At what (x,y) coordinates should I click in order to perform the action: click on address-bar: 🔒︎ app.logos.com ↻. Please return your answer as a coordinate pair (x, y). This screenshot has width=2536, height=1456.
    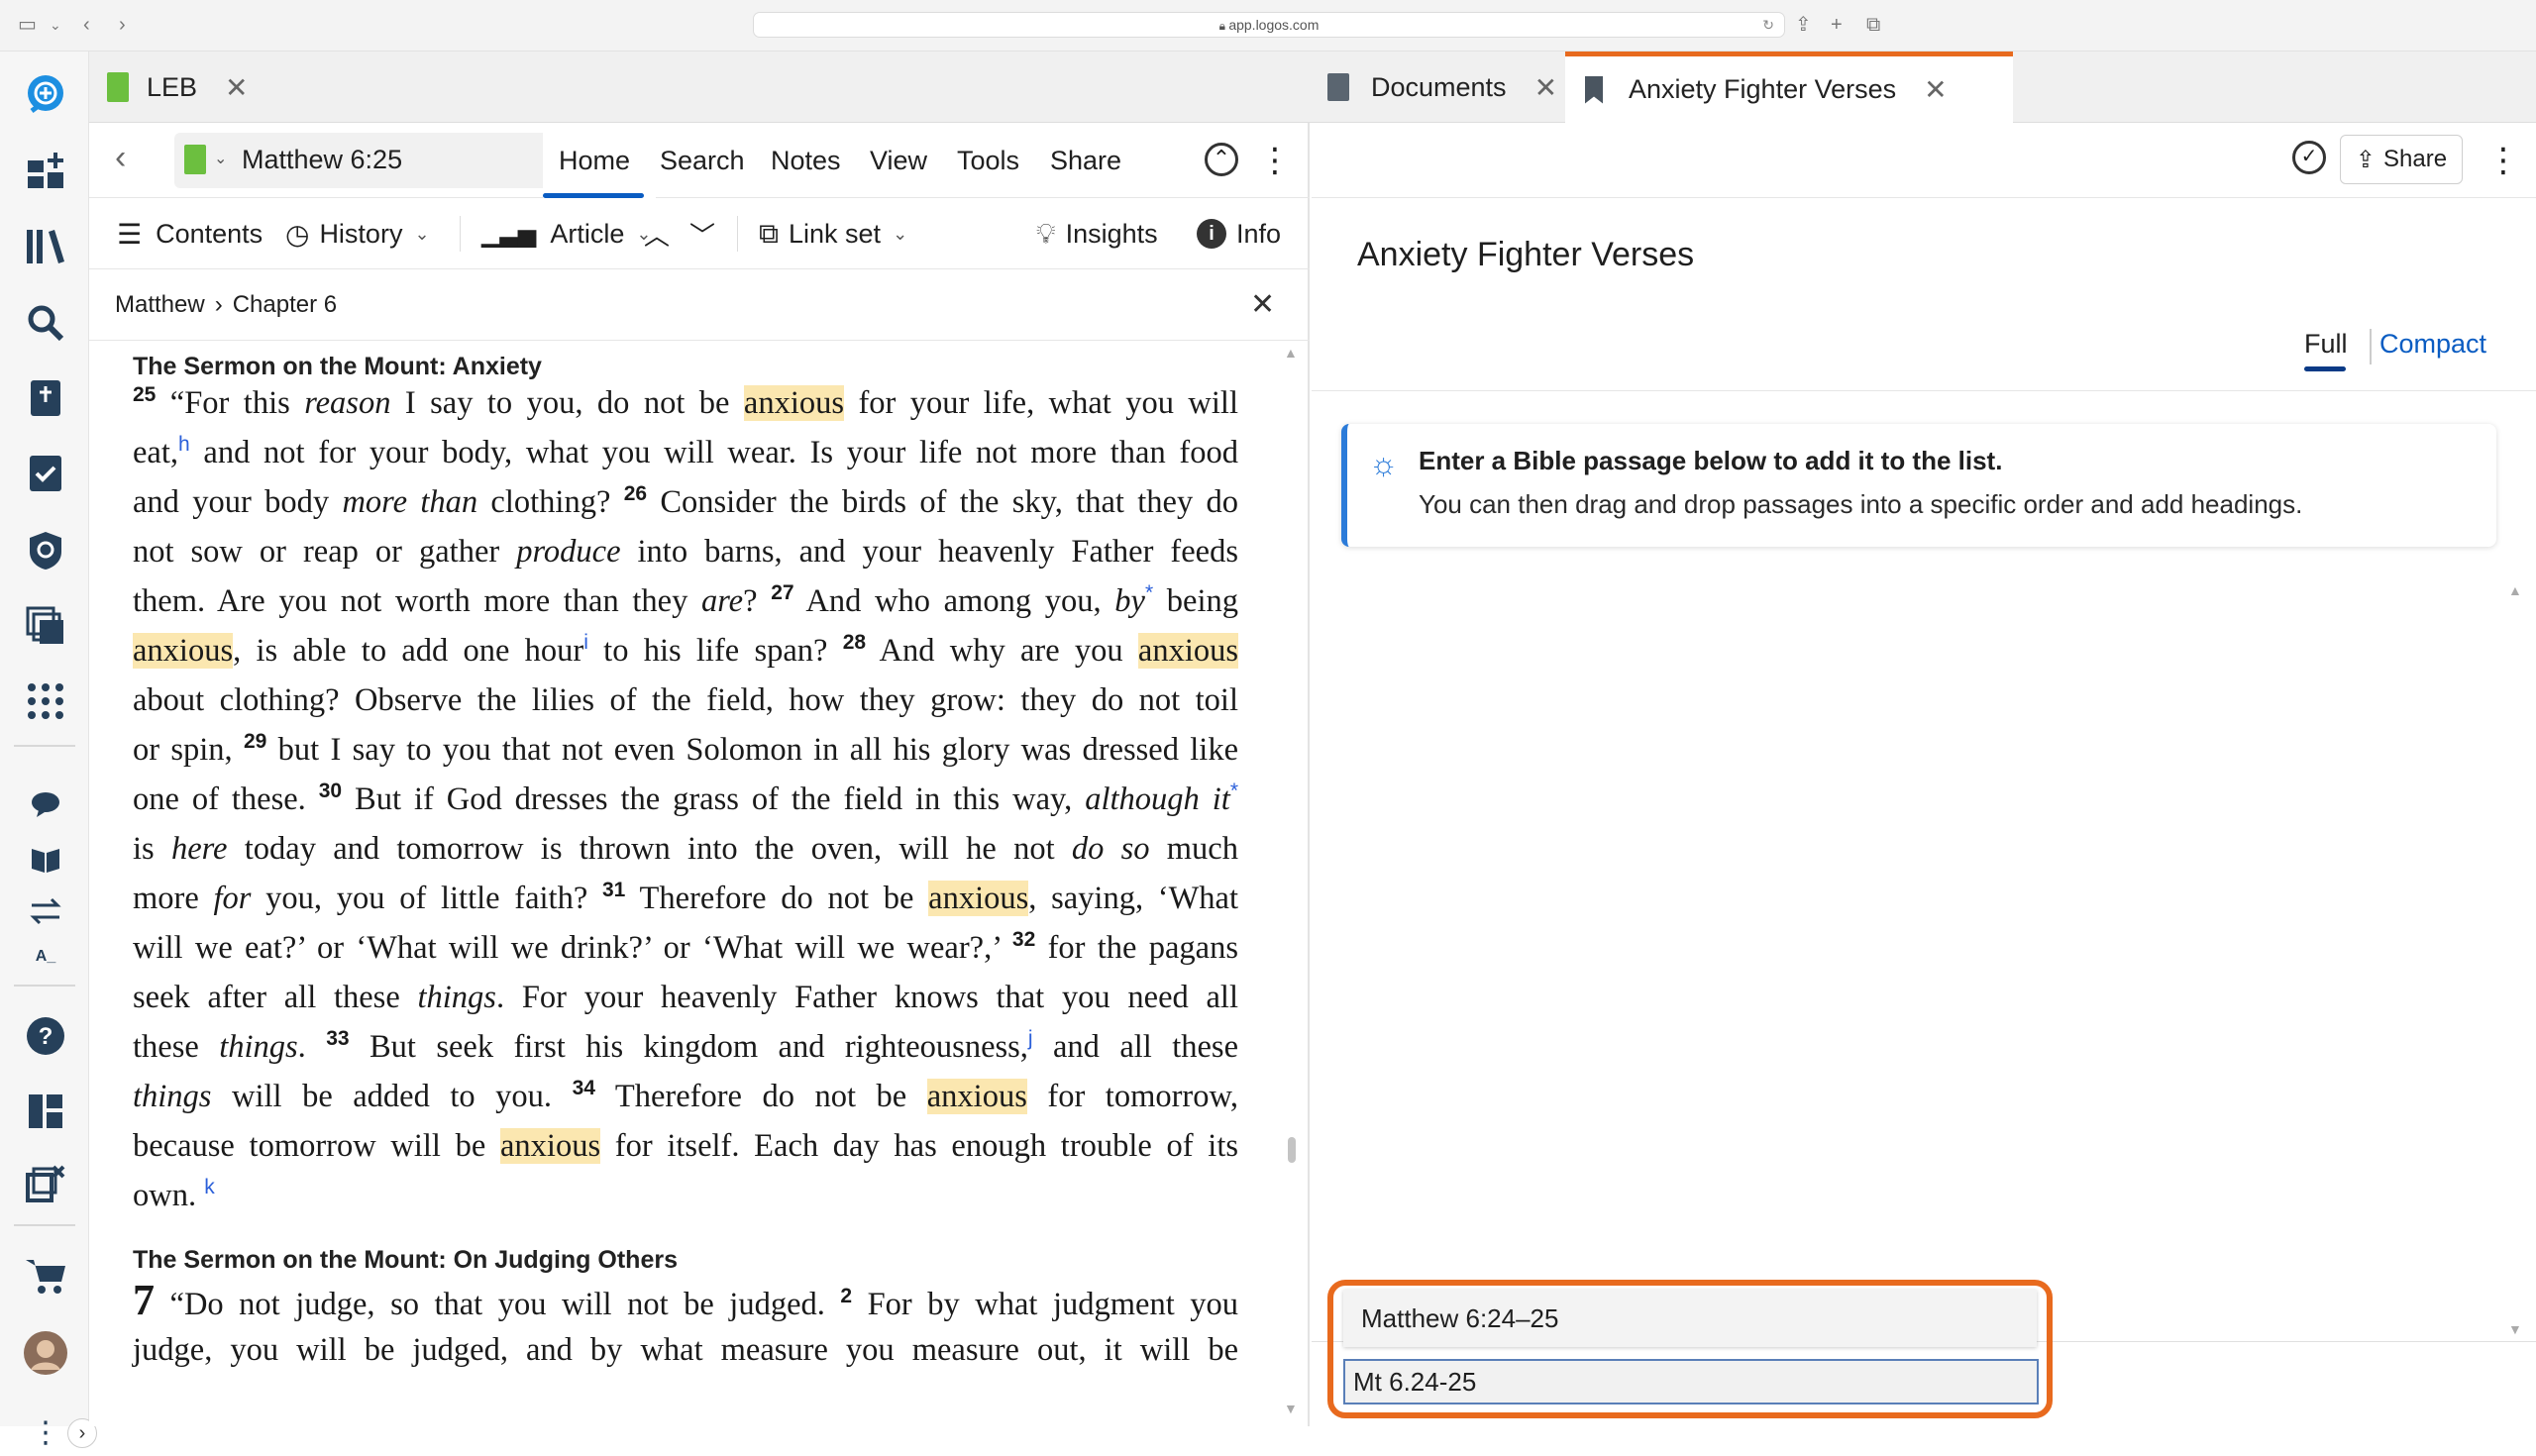
    Looking at the image, I should click on (1269, 25).